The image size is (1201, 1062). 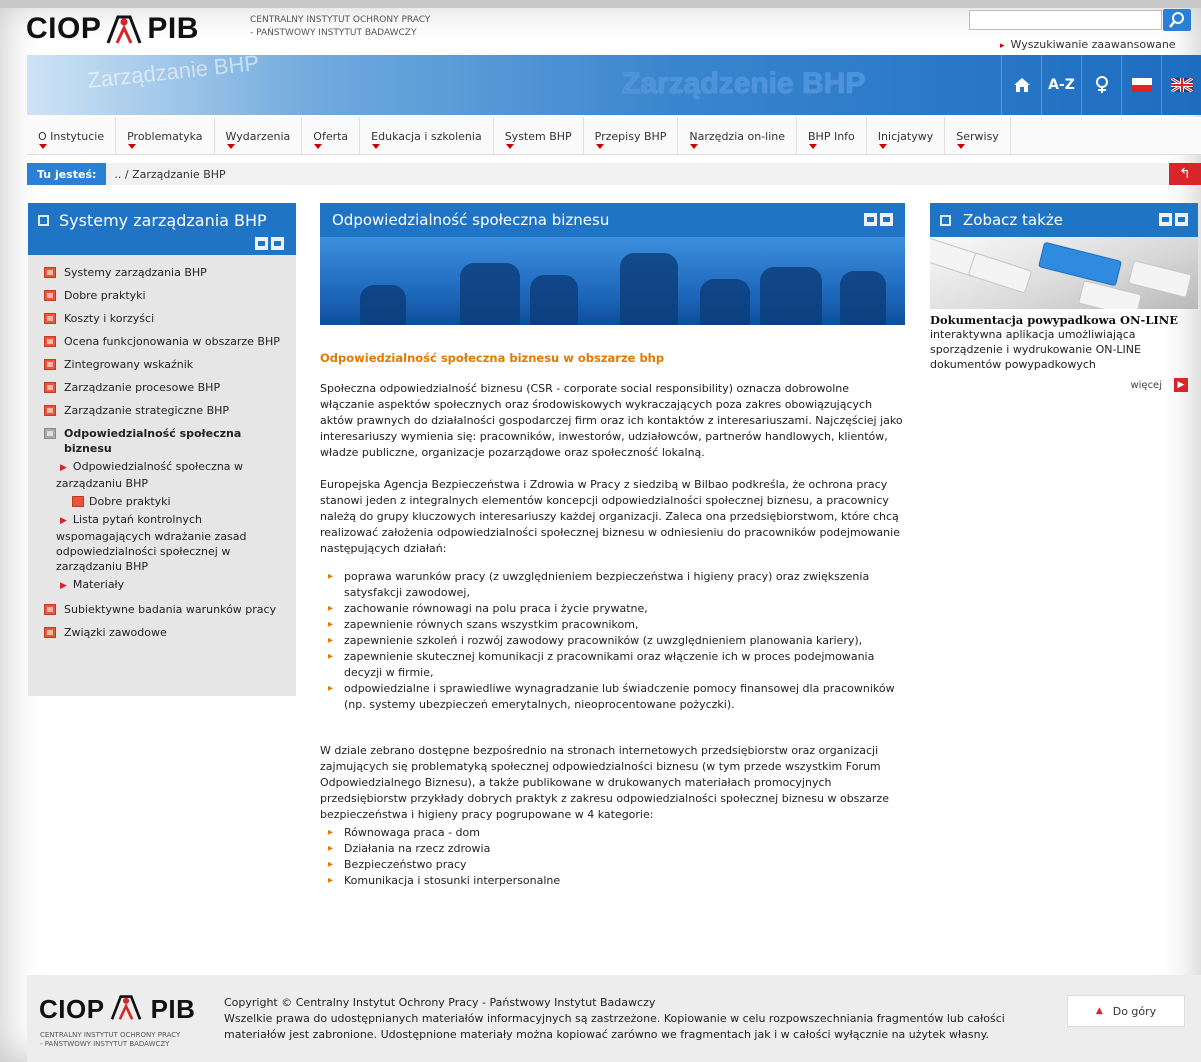 What do you see at coordinates (631, 136) in the screenshot?
I see `nav-item-przepisy: Przepisy BHP` at bounding box center [631, 136].